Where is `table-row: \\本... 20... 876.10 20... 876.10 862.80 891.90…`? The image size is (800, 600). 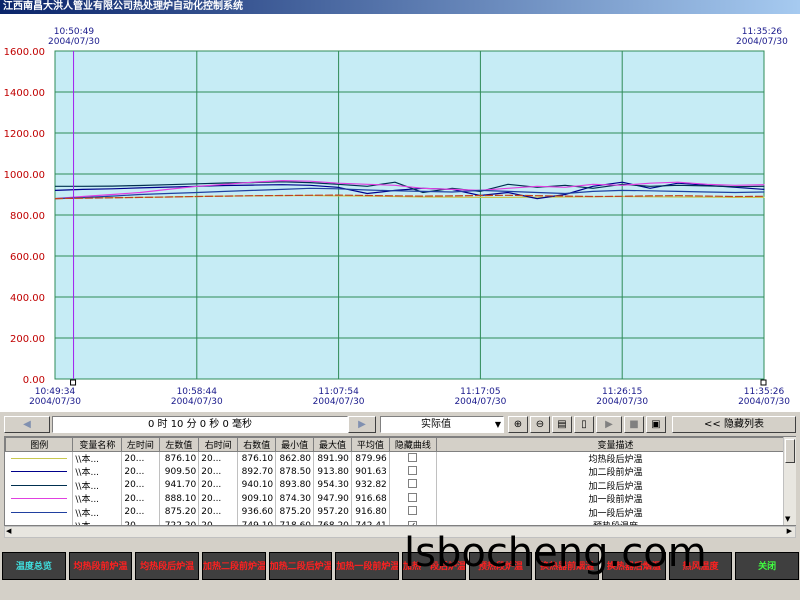
table-row: \\本... 20... 876.10 20... 876.10 862.80 891.90… is located at coordinates (400, 458).